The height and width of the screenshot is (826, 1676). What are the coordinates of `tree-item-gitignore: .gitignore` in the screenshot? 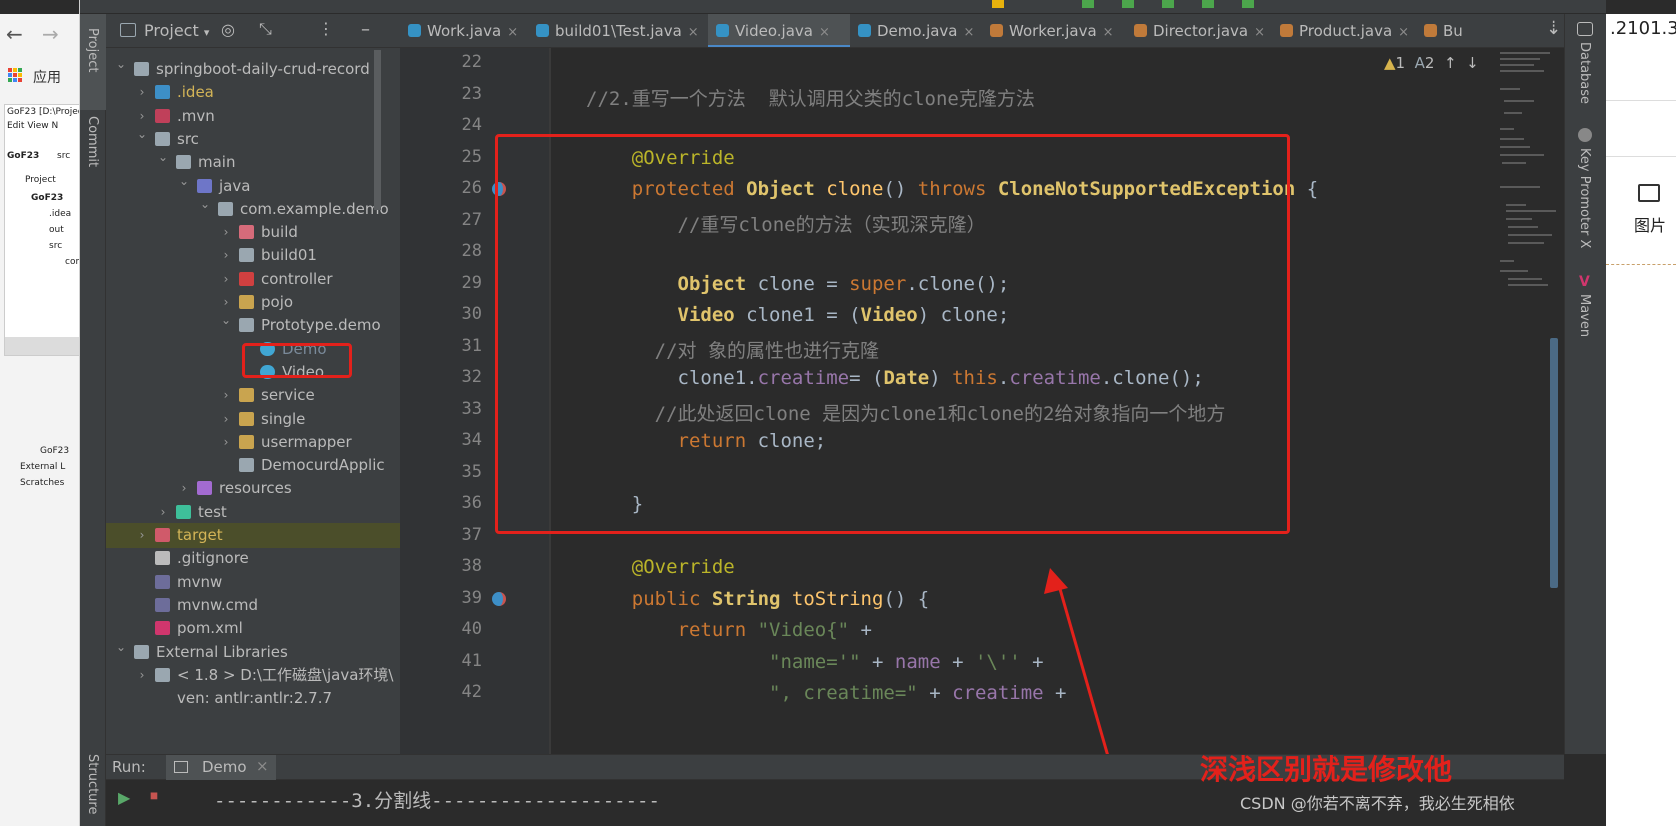 It's located at (253, 558).